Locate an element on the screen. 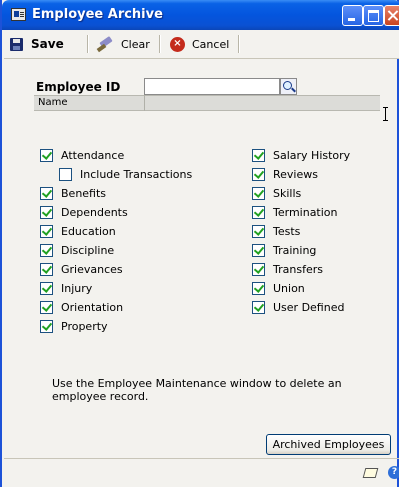 The width and height of the screenshot is (399, 487). checkbox-label: Salary History is located at coordinates (312, 155).